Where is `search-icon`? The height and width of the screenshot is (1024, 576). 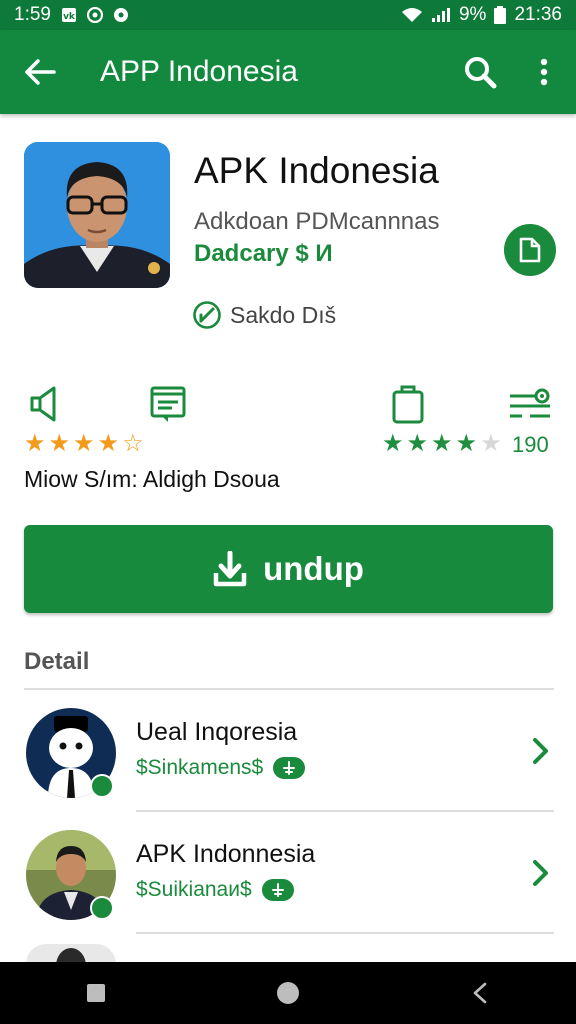
search-icon is located at coordinates (481, 73).